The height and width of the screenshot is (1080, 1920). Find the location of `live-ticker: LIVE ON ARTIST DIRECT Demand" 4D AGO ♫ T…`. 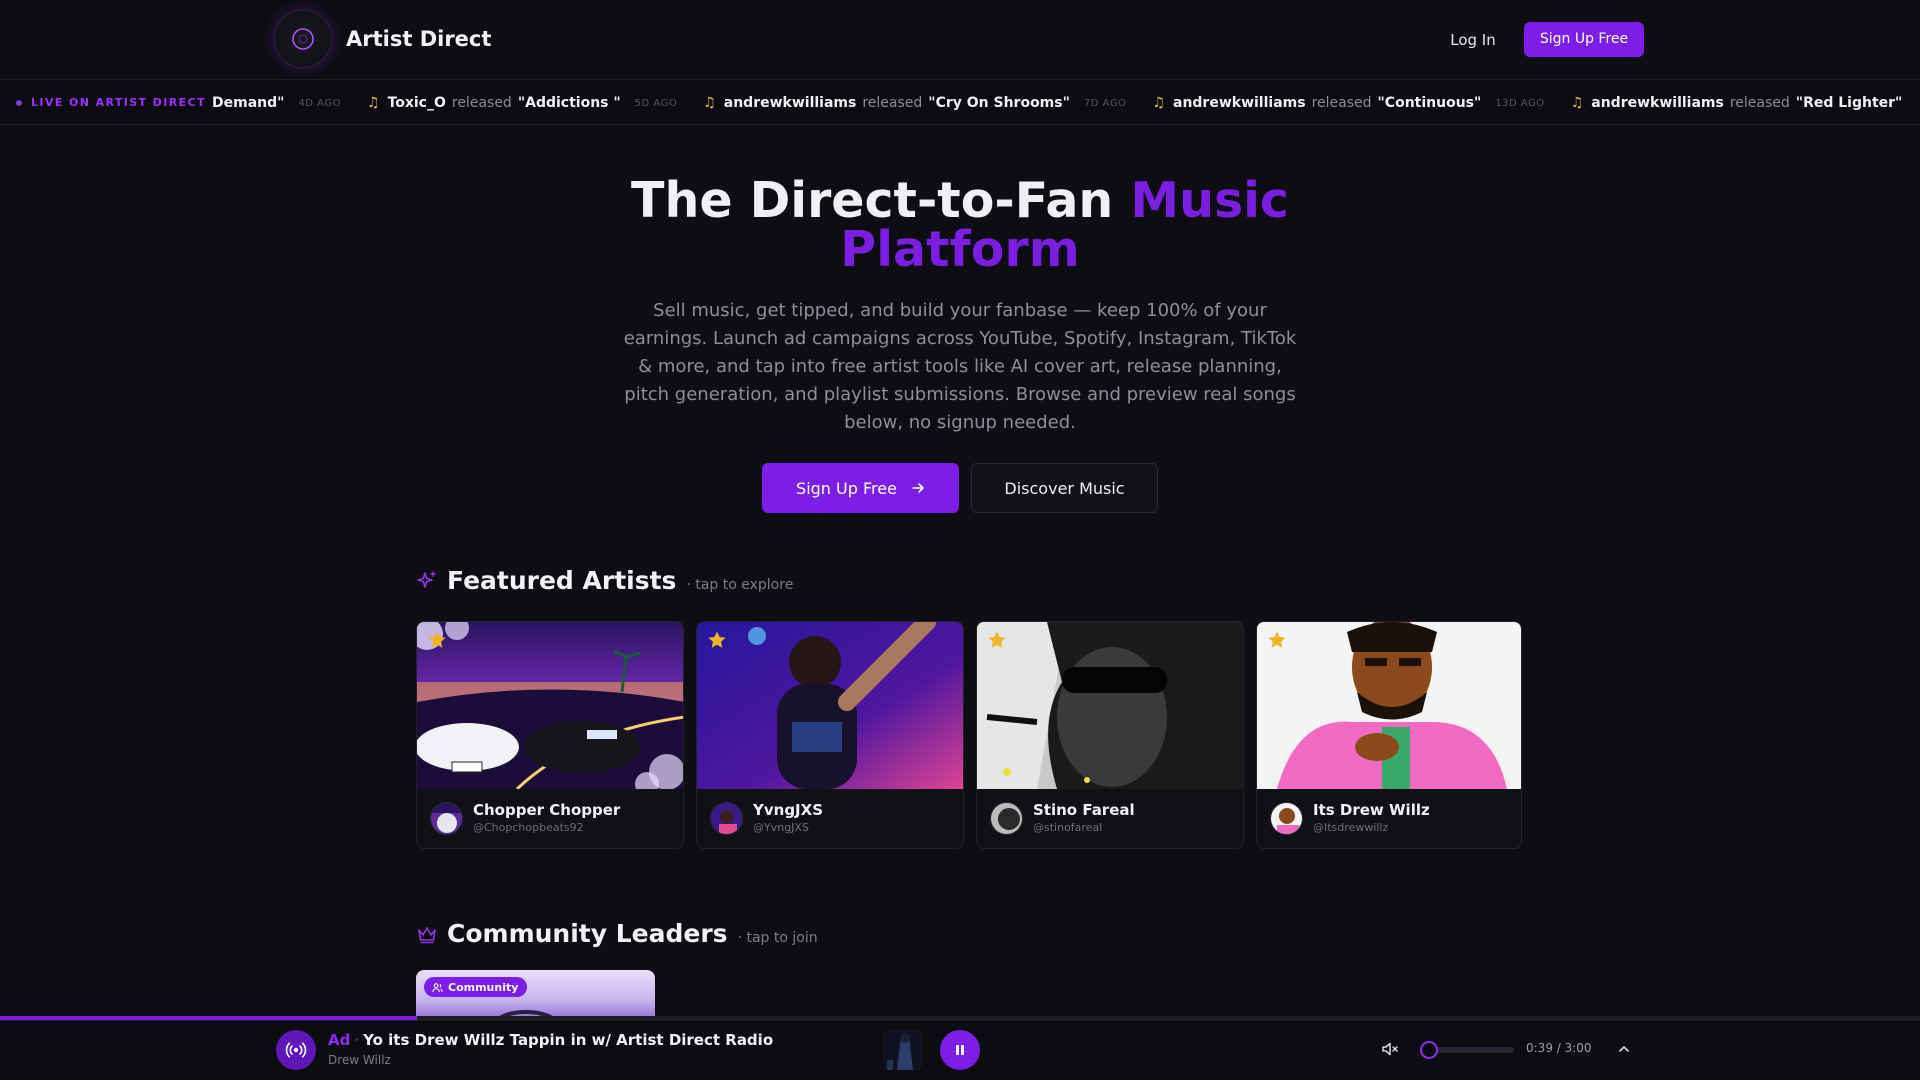

live-ticker: LIVE ON ARTIST DIRECT Demand" 4D AGO ♫ T… is located at coordinates (960, 103).